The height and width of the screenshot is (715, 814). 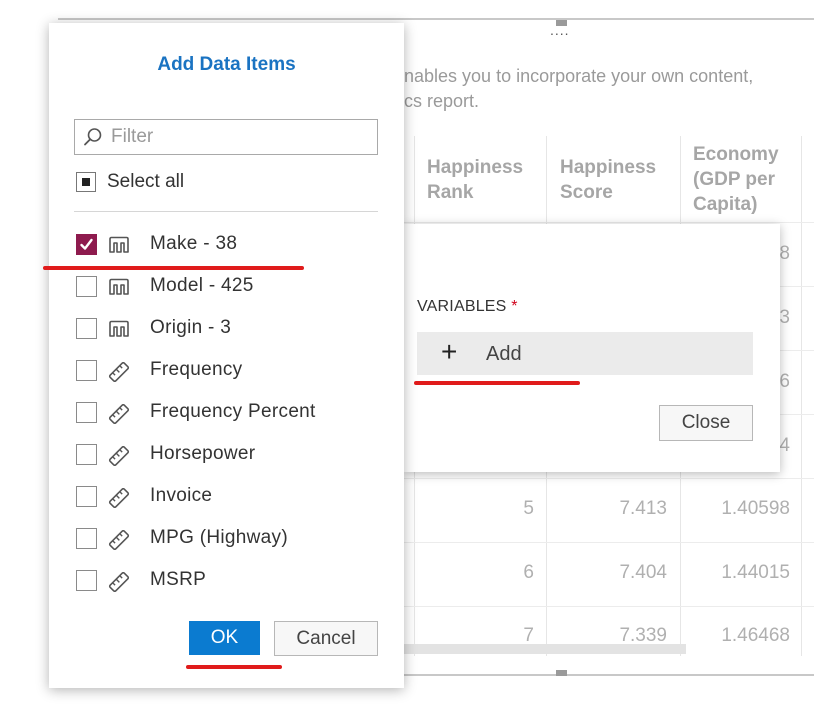 What do you see at coordinates (326, 638) in the screenshot?
I see `cancel-button: Cancel` at bounding box center [326, 638].